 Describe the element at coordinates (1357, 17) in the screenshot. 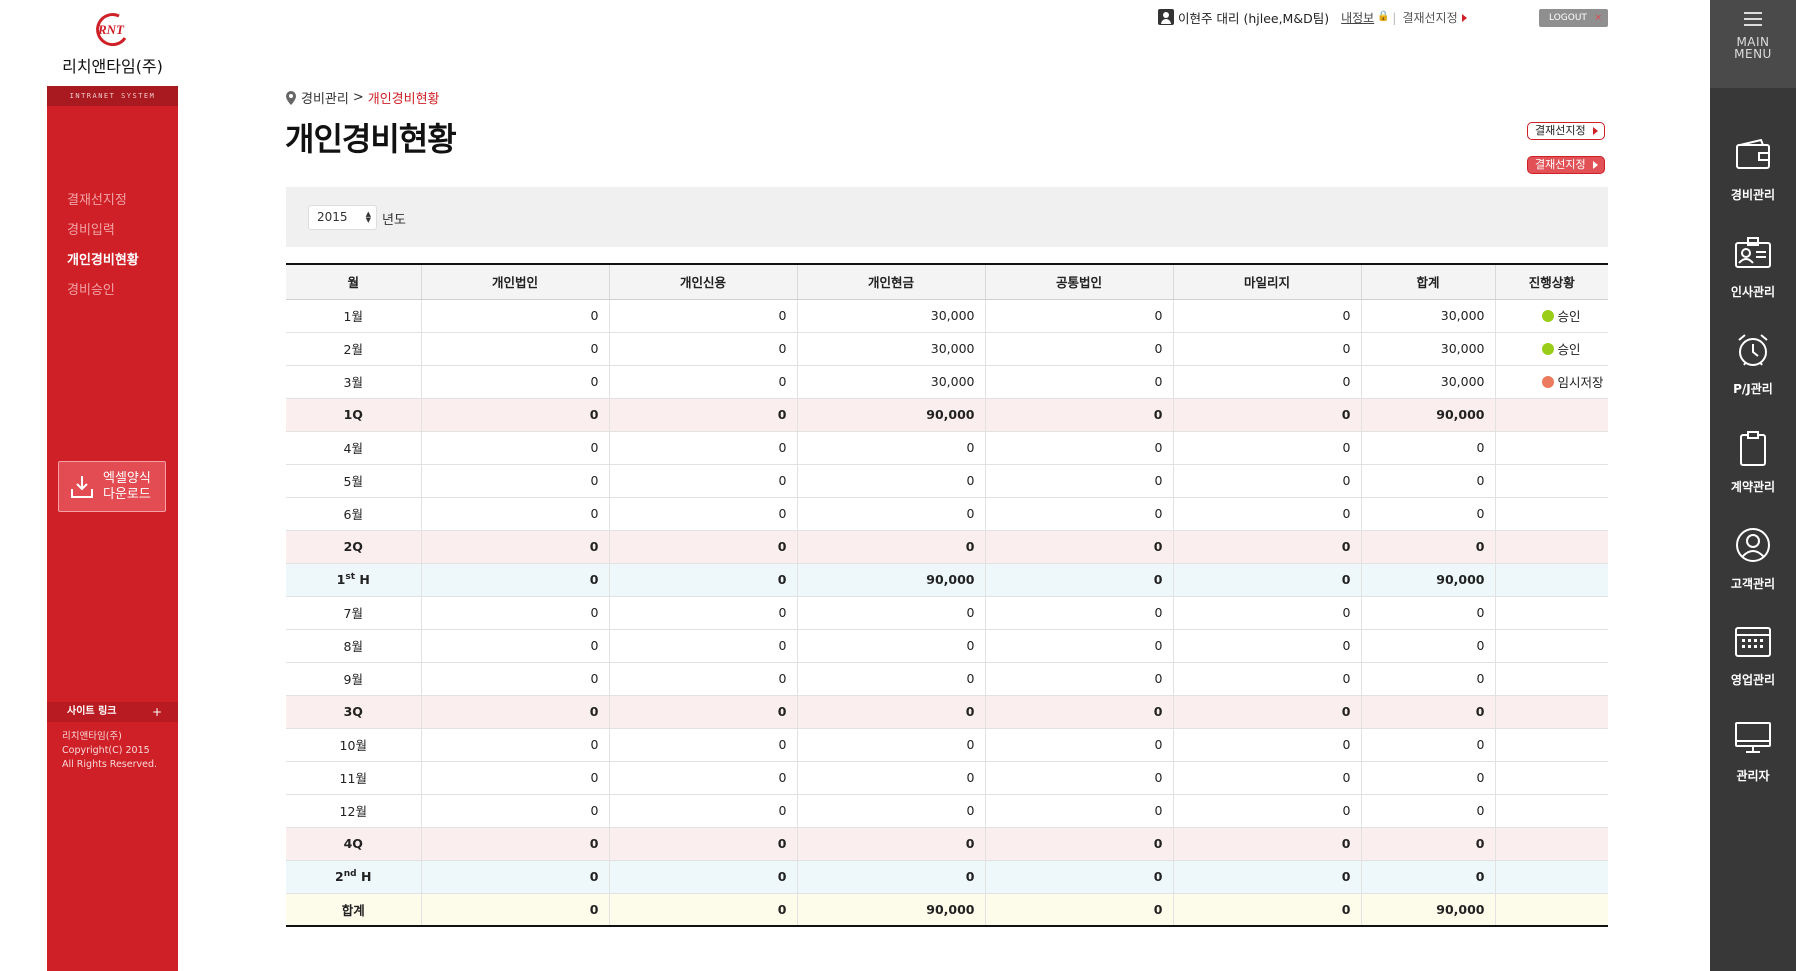

I see `my-info-link: 내정보` at that location.